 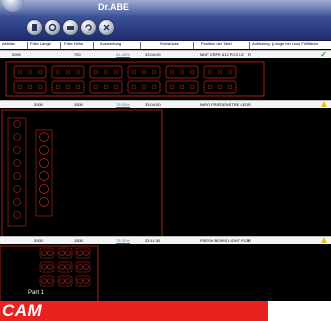 I want to click on header-cell: Position der Tafel, so click(x=216, y=43).